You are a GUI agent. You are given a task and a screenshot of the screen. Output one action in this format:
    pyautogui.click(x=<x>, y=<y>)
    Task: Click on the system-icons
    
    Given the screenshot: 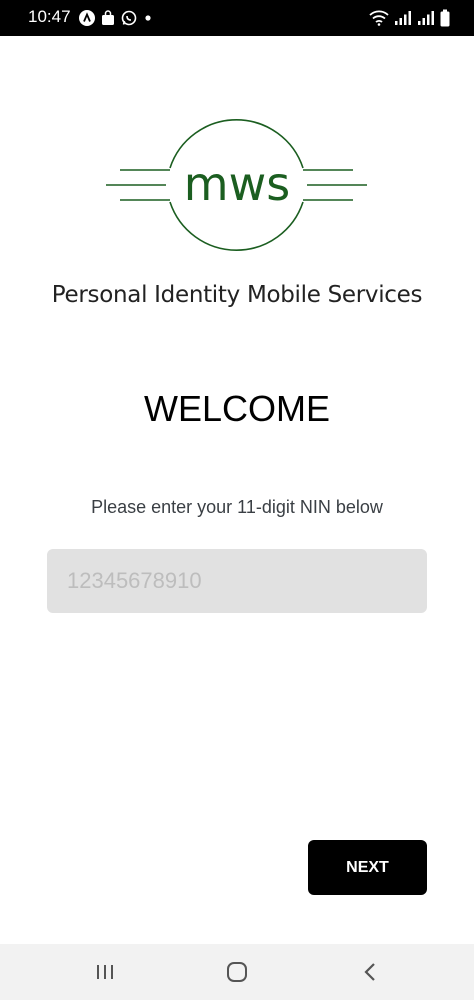 What is the action you would take?
    pyautogui.click(x=409, y=18)
    